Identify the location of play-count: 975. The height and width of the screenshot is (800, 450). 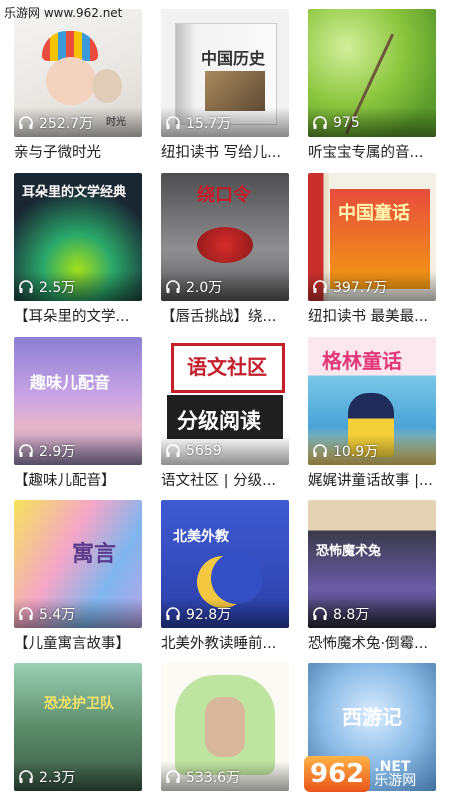
(336, 123).